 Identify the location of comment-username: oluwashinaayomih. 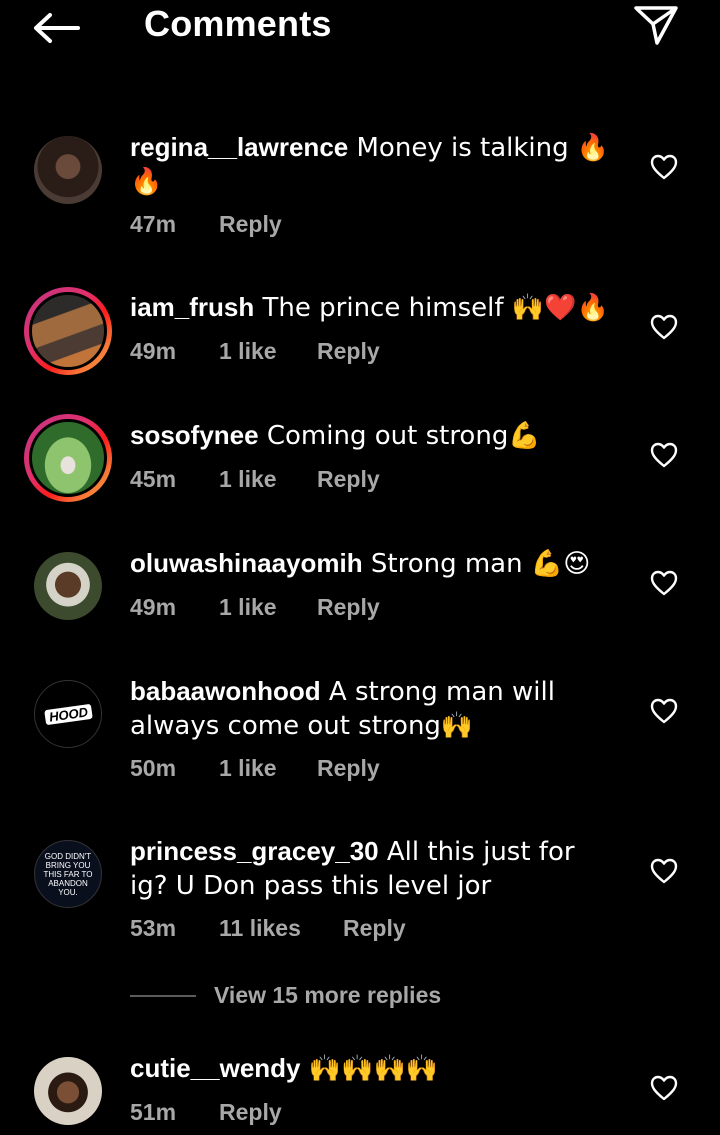
(246, 563).